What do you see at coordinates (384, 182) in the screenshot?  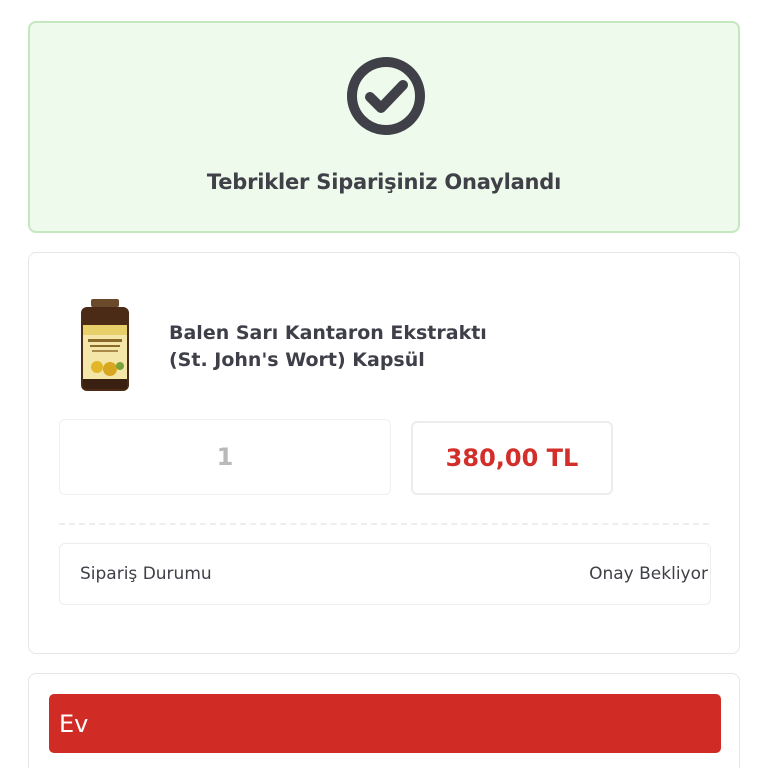 I see `success-title: Tebrikler Siparişiniz Onaylandı` at bounding box center [384, 182].